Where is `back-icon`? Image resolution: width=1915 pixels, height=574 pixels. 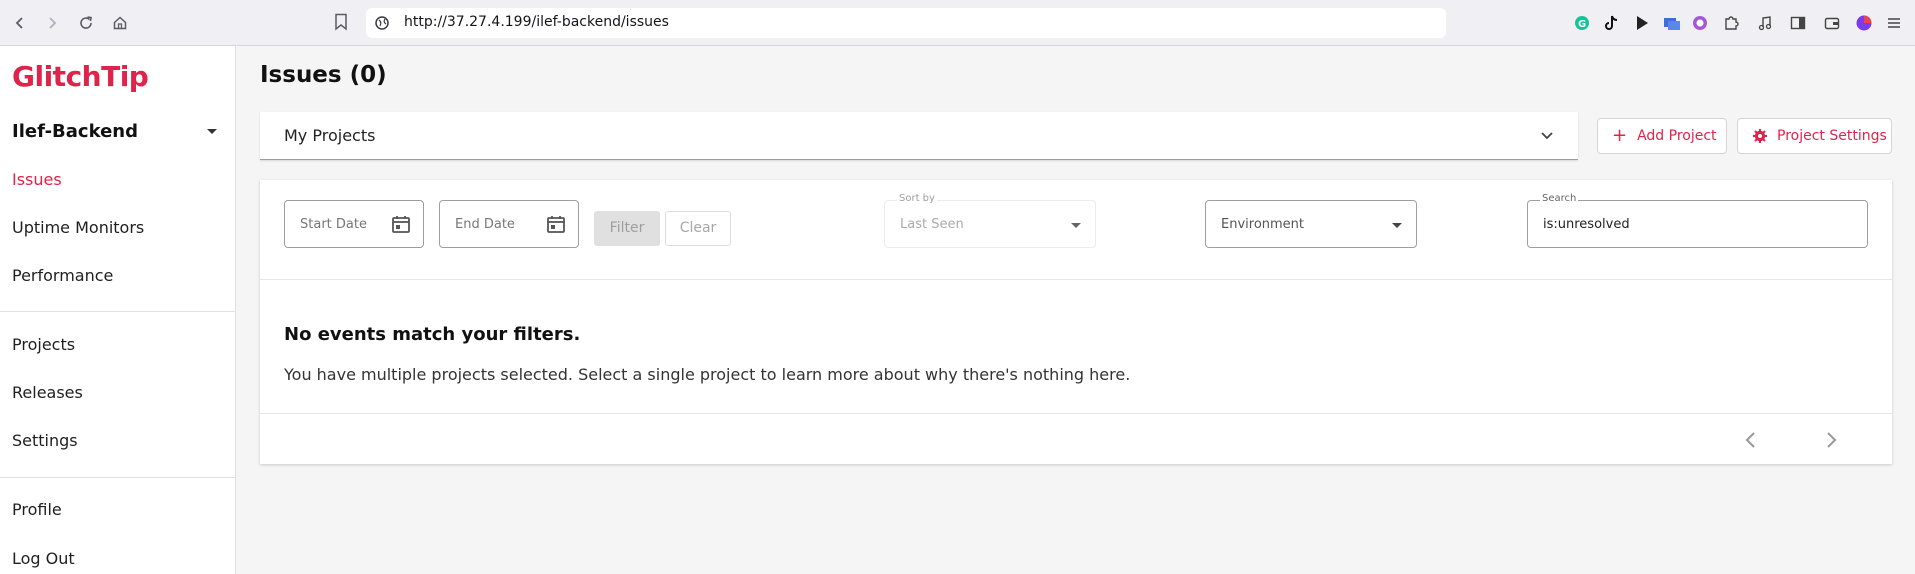
back-icon is located at coordinates (20, 23).